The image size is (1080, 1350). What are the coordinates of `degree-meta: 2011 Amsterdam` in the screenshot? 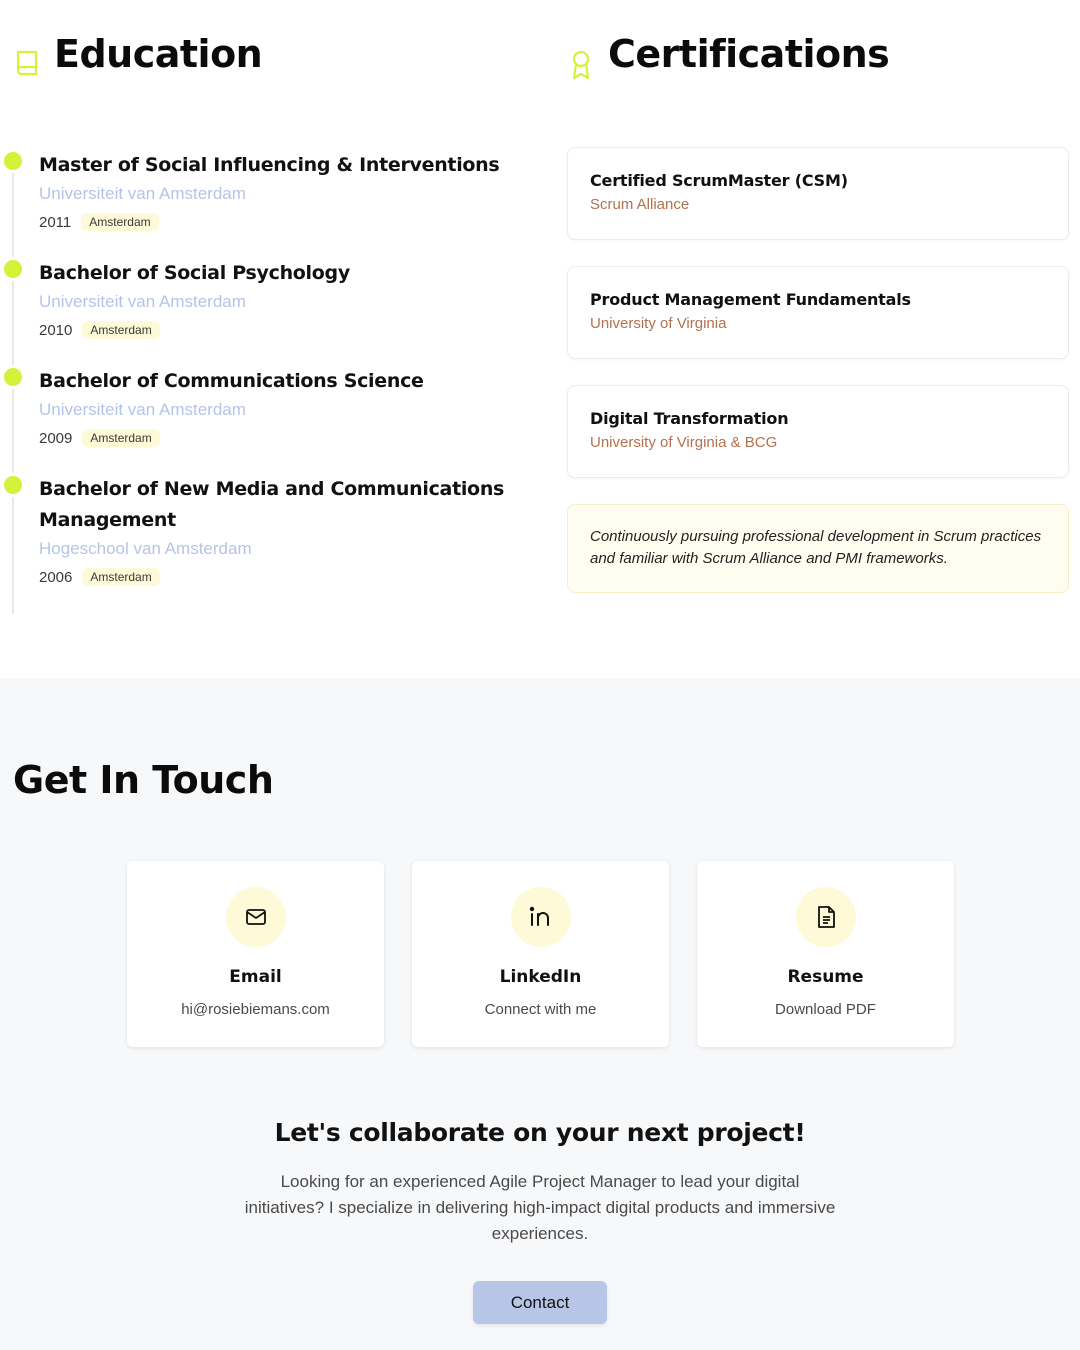 It's located at (279, 222).